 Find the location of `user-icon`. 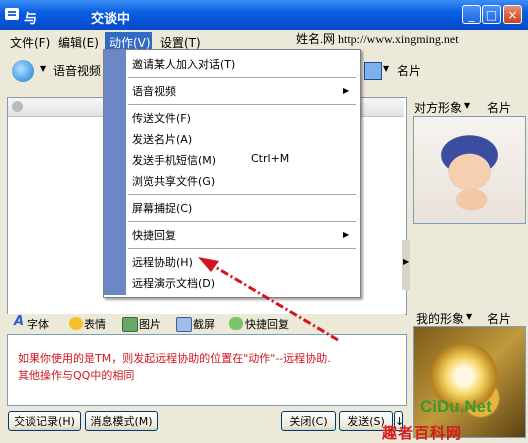

user-icon is located at coordinates (17, 106).